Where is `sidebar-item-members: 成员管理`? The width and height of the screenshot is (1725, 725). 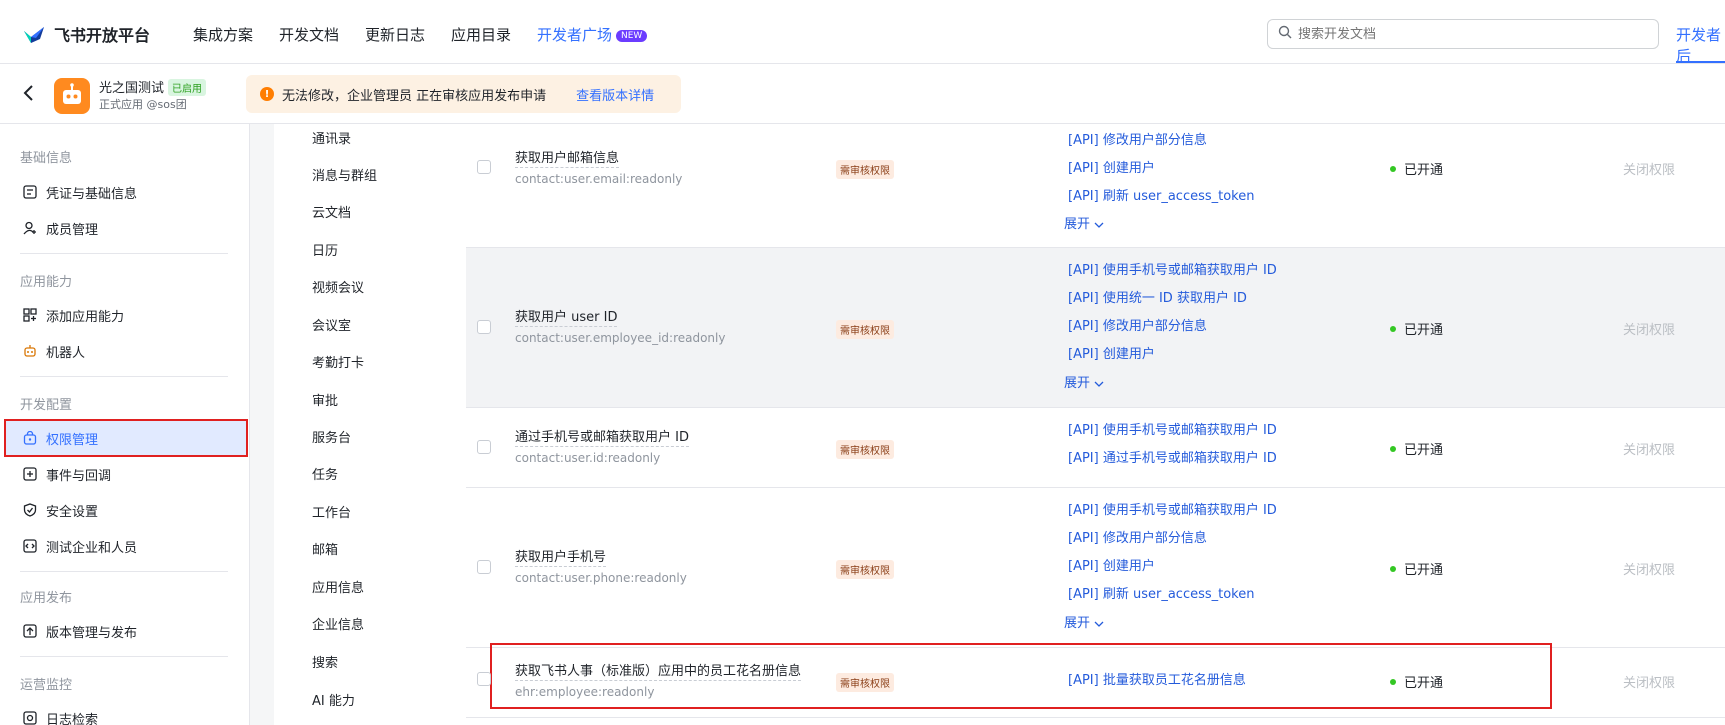
sidebar-item-members: 成员管理 is located at coordinates (126, 228).